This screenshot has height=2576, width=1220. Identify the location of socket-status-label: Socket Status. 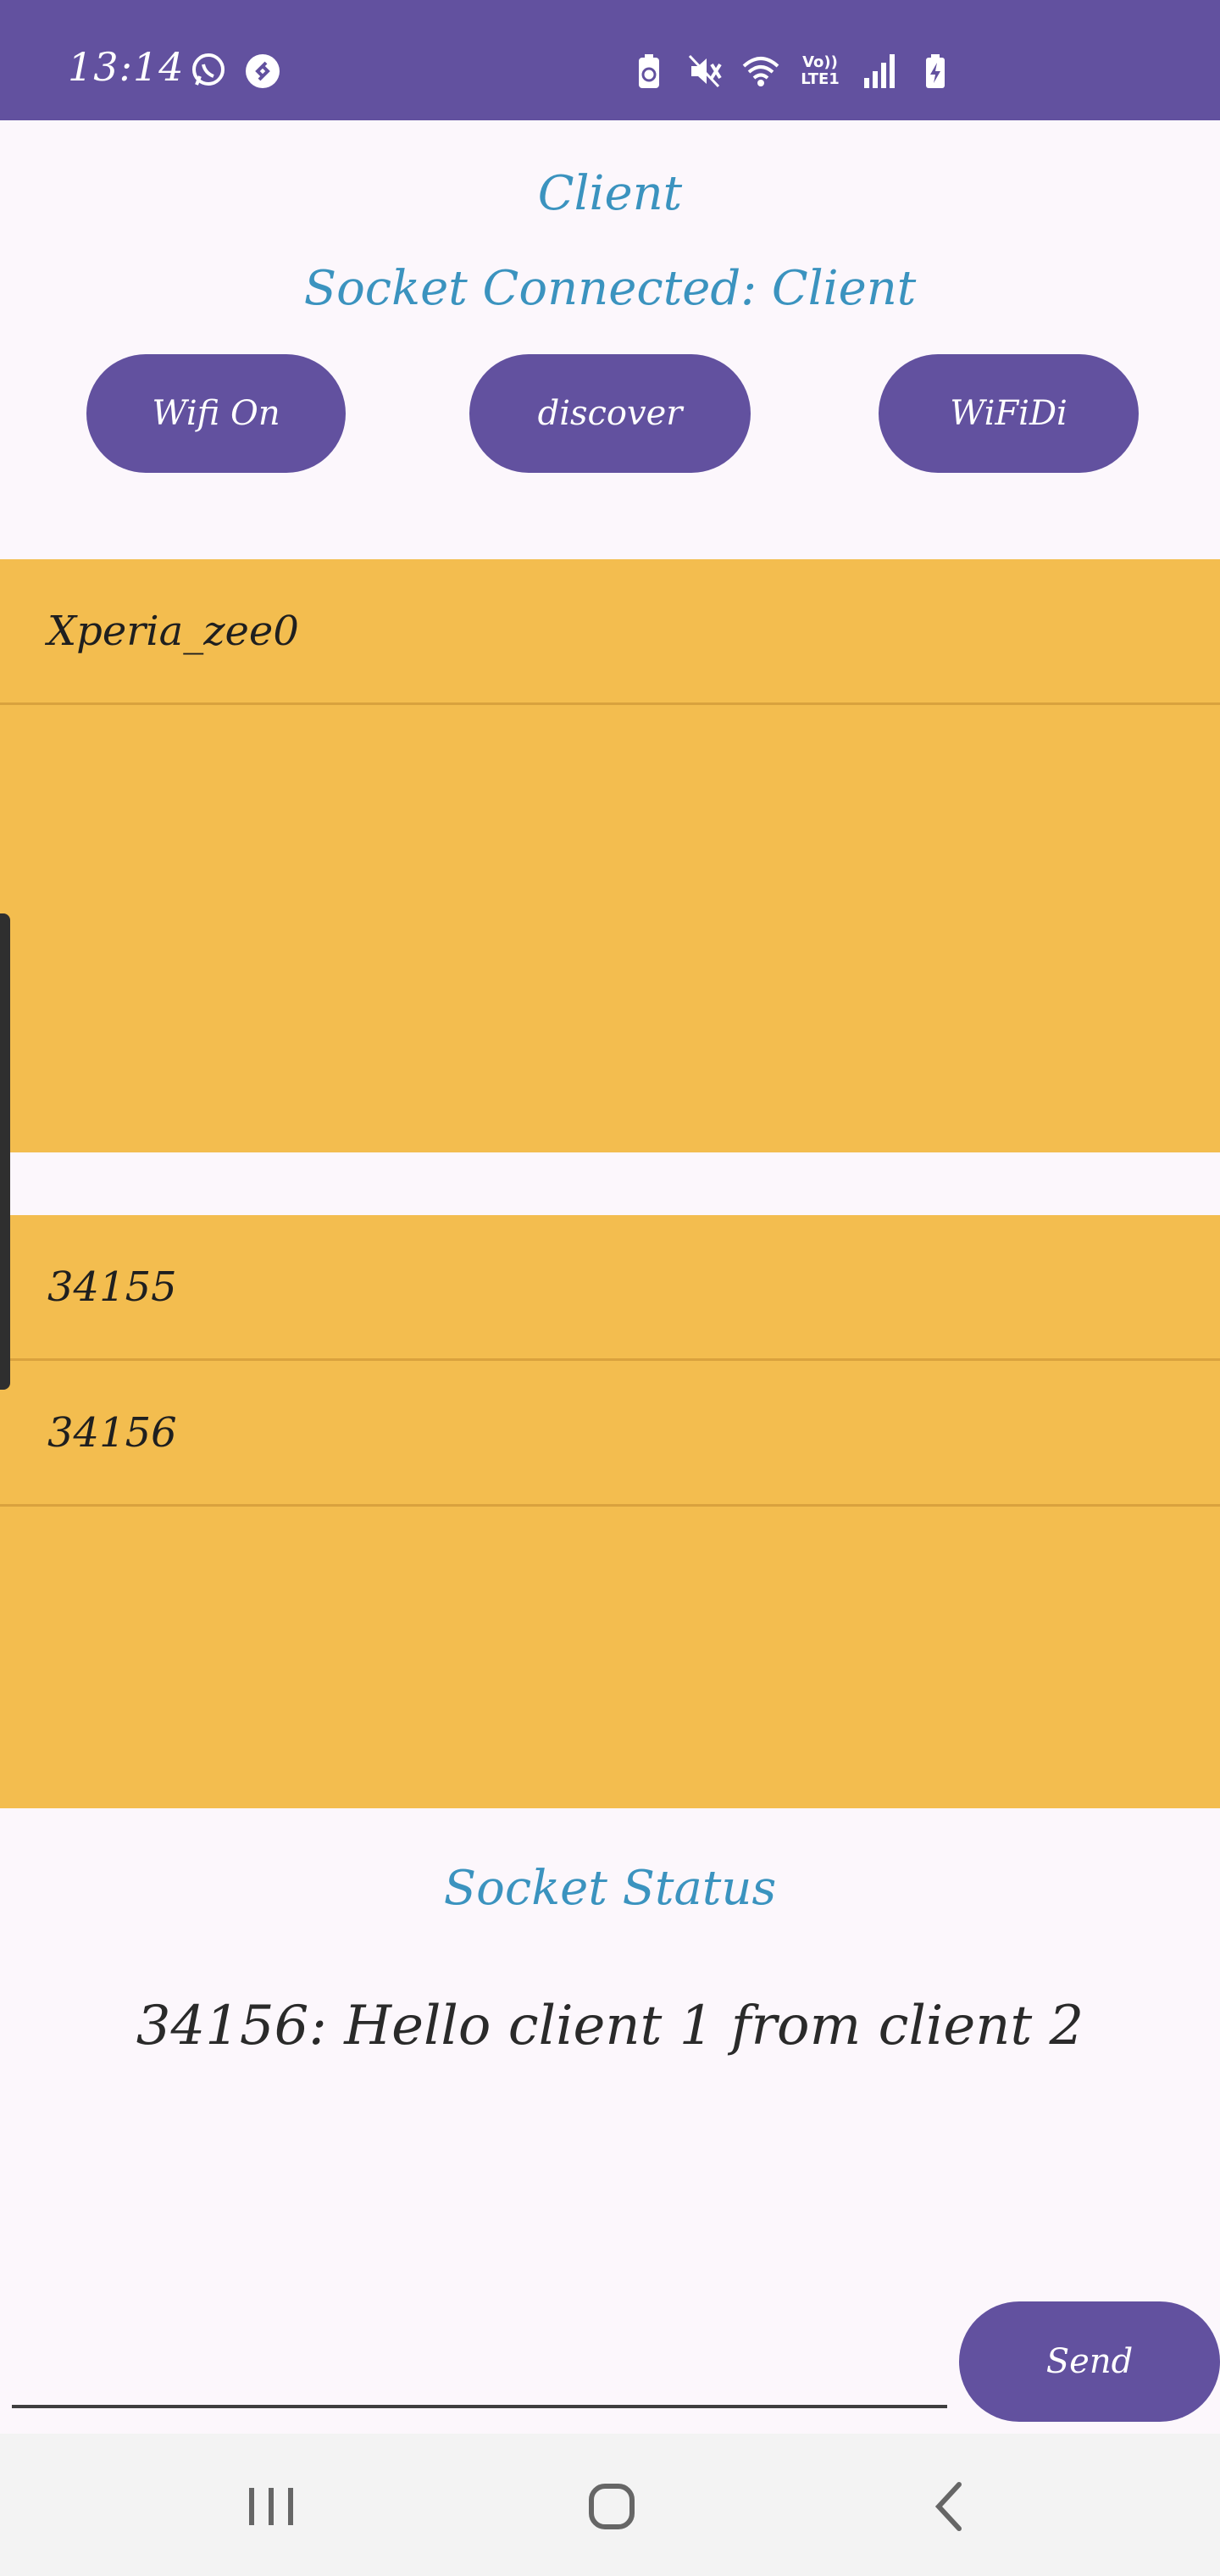
(610, 1888).